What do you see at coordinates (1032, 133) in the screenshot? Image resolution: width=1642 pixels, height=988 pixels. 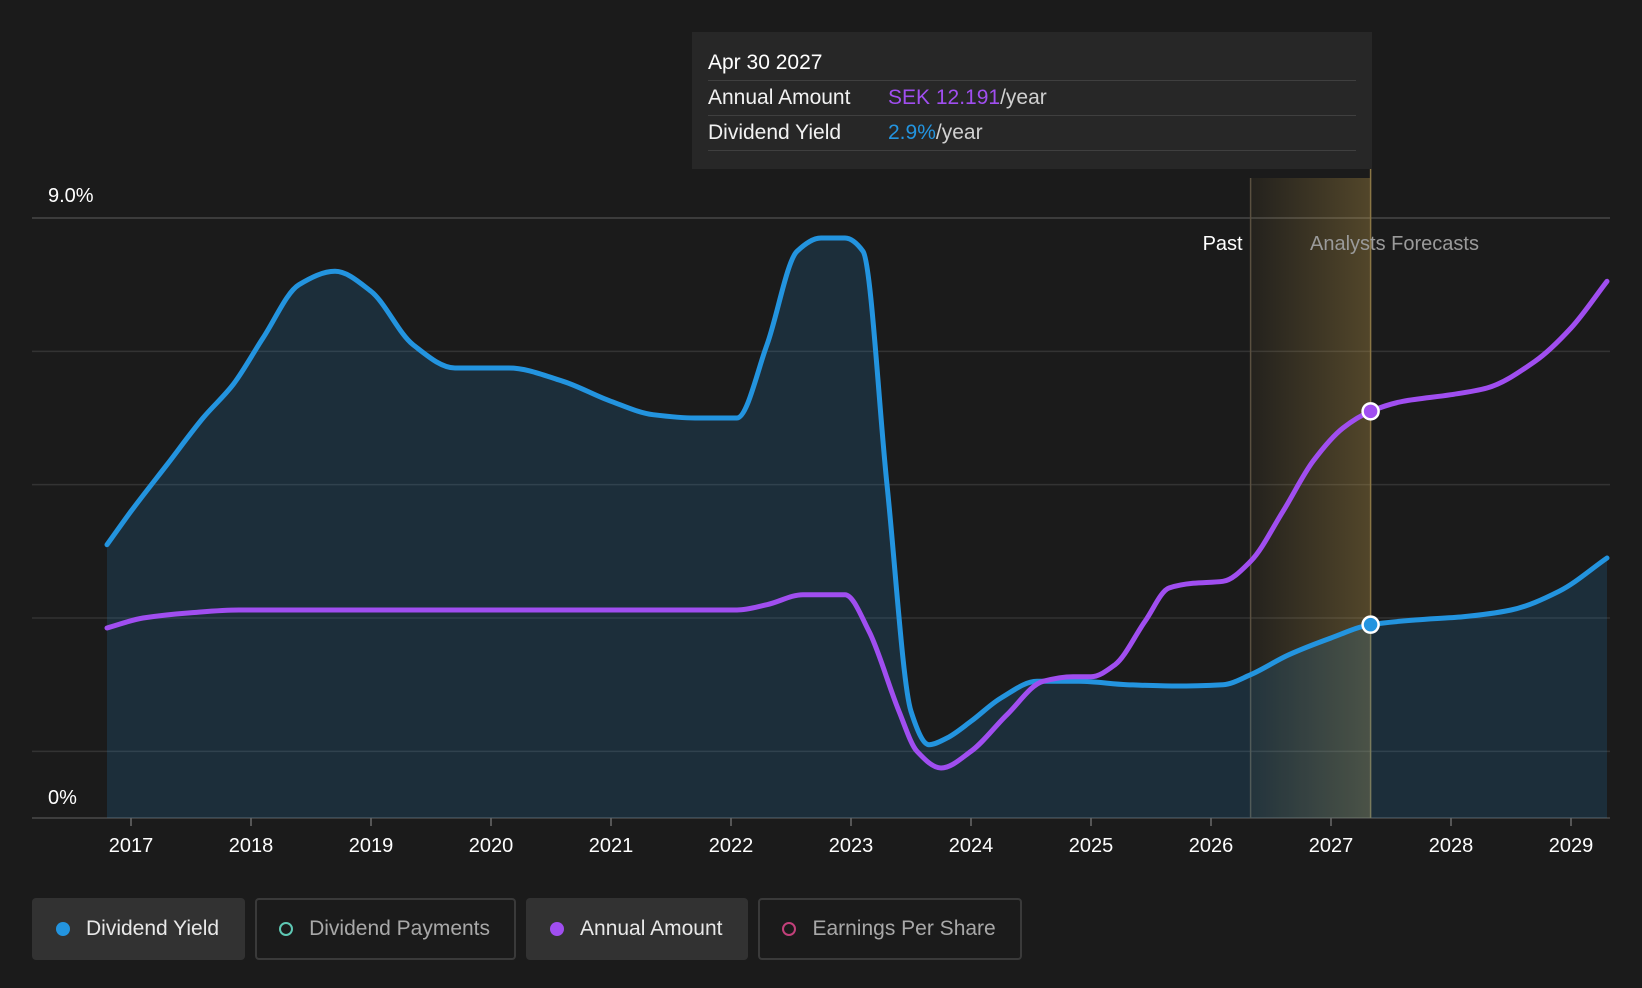 I see `tooltip-row-dividend-yield: Dividend Yield 2.9%/year` at bounding box center [1032, 133].